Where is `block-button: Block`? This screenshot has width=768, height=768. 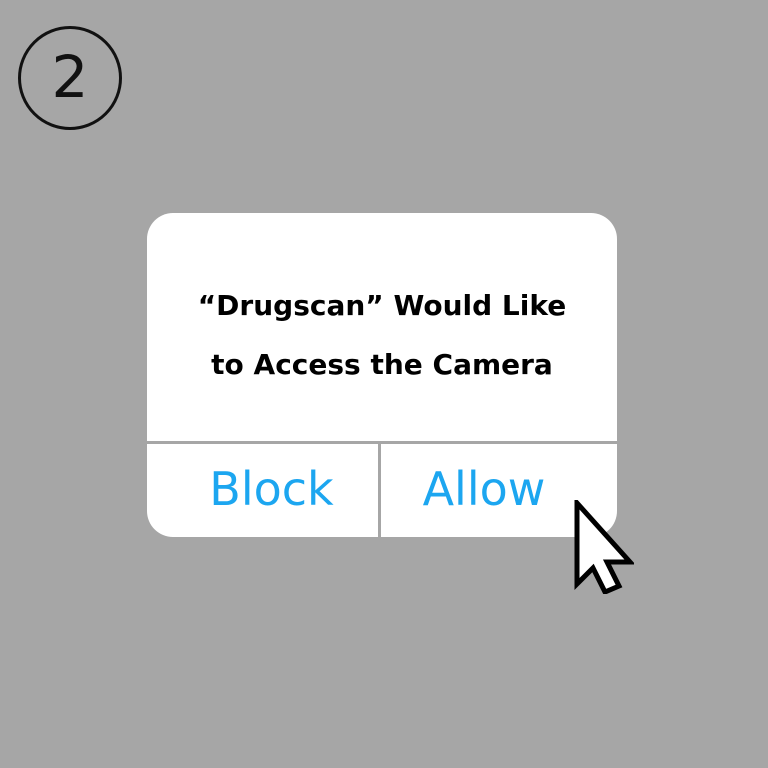 block-button: Block is located at coordinates (262, 490).